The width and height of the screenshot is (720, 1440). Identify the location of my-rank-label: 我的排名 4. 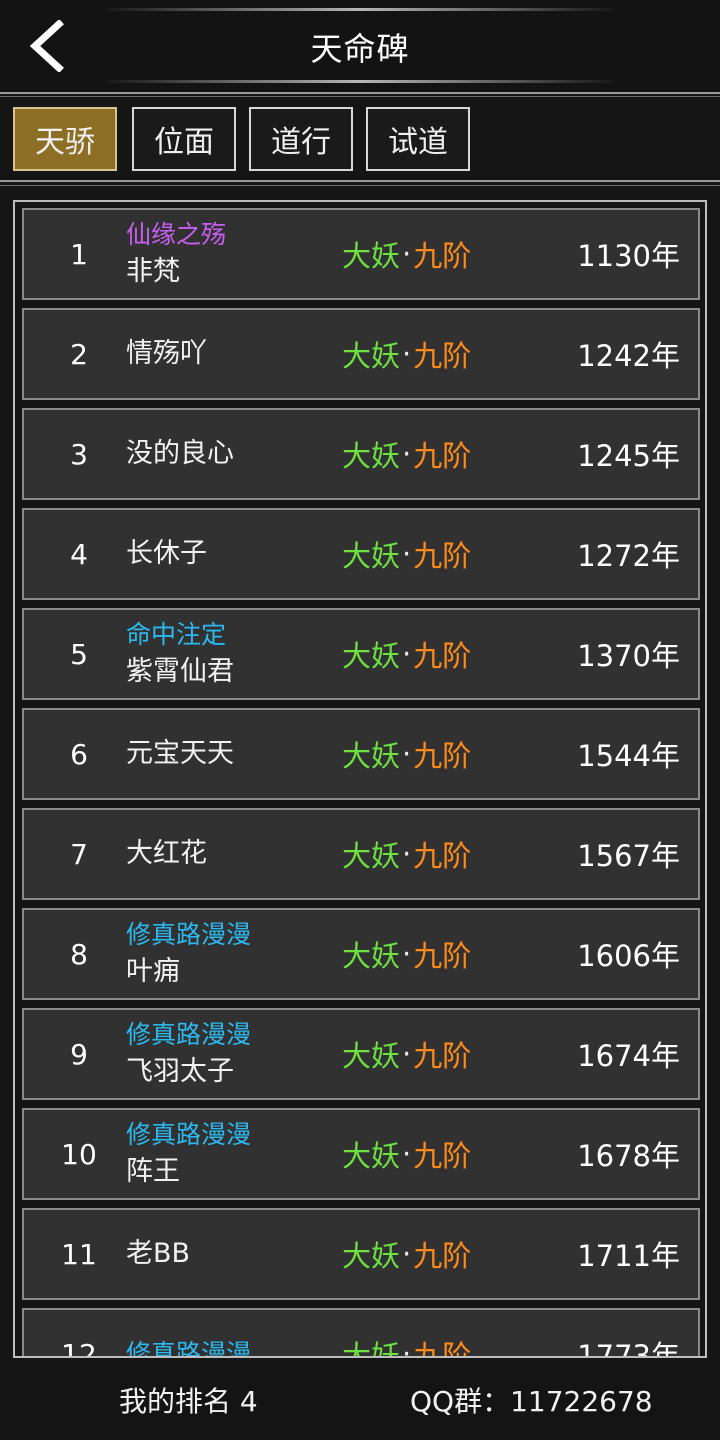
(188, 1401).